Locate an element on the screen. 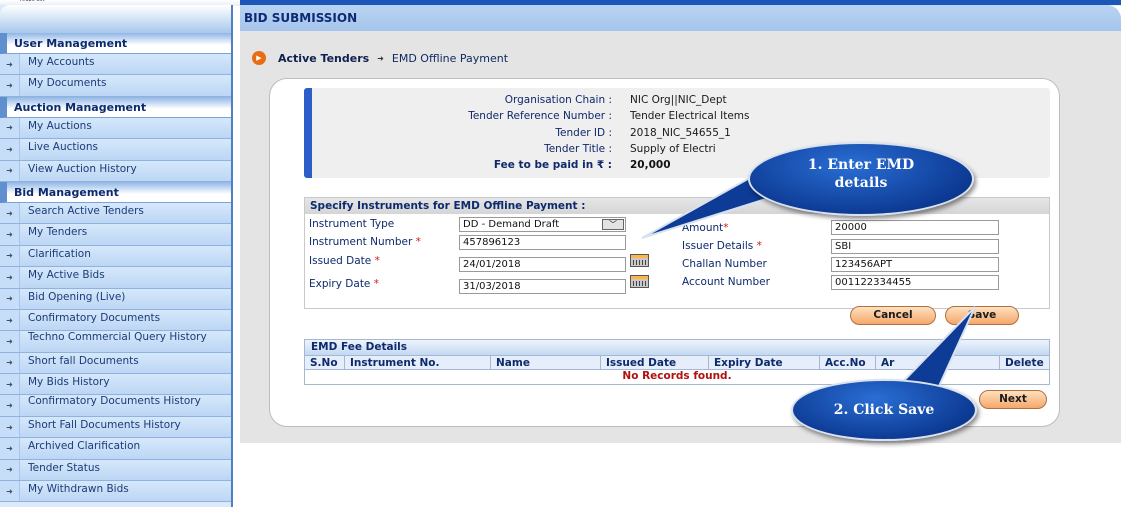 The width and height of the screenshot is (1121, 507). sidebar-item-bid-opening-live: ➜ Bid Opening (Live) is located at coordinates (115, 299).